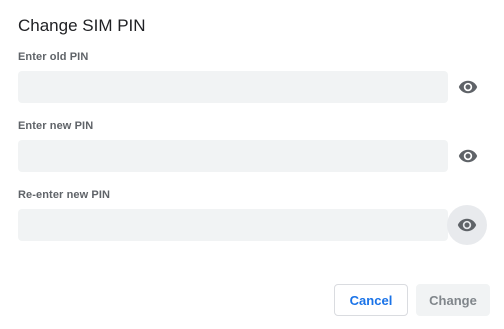  What do you see at coordinates (233, 156) in the screenshot?
I see `new-pin-input` at bounding box center [233, 156].